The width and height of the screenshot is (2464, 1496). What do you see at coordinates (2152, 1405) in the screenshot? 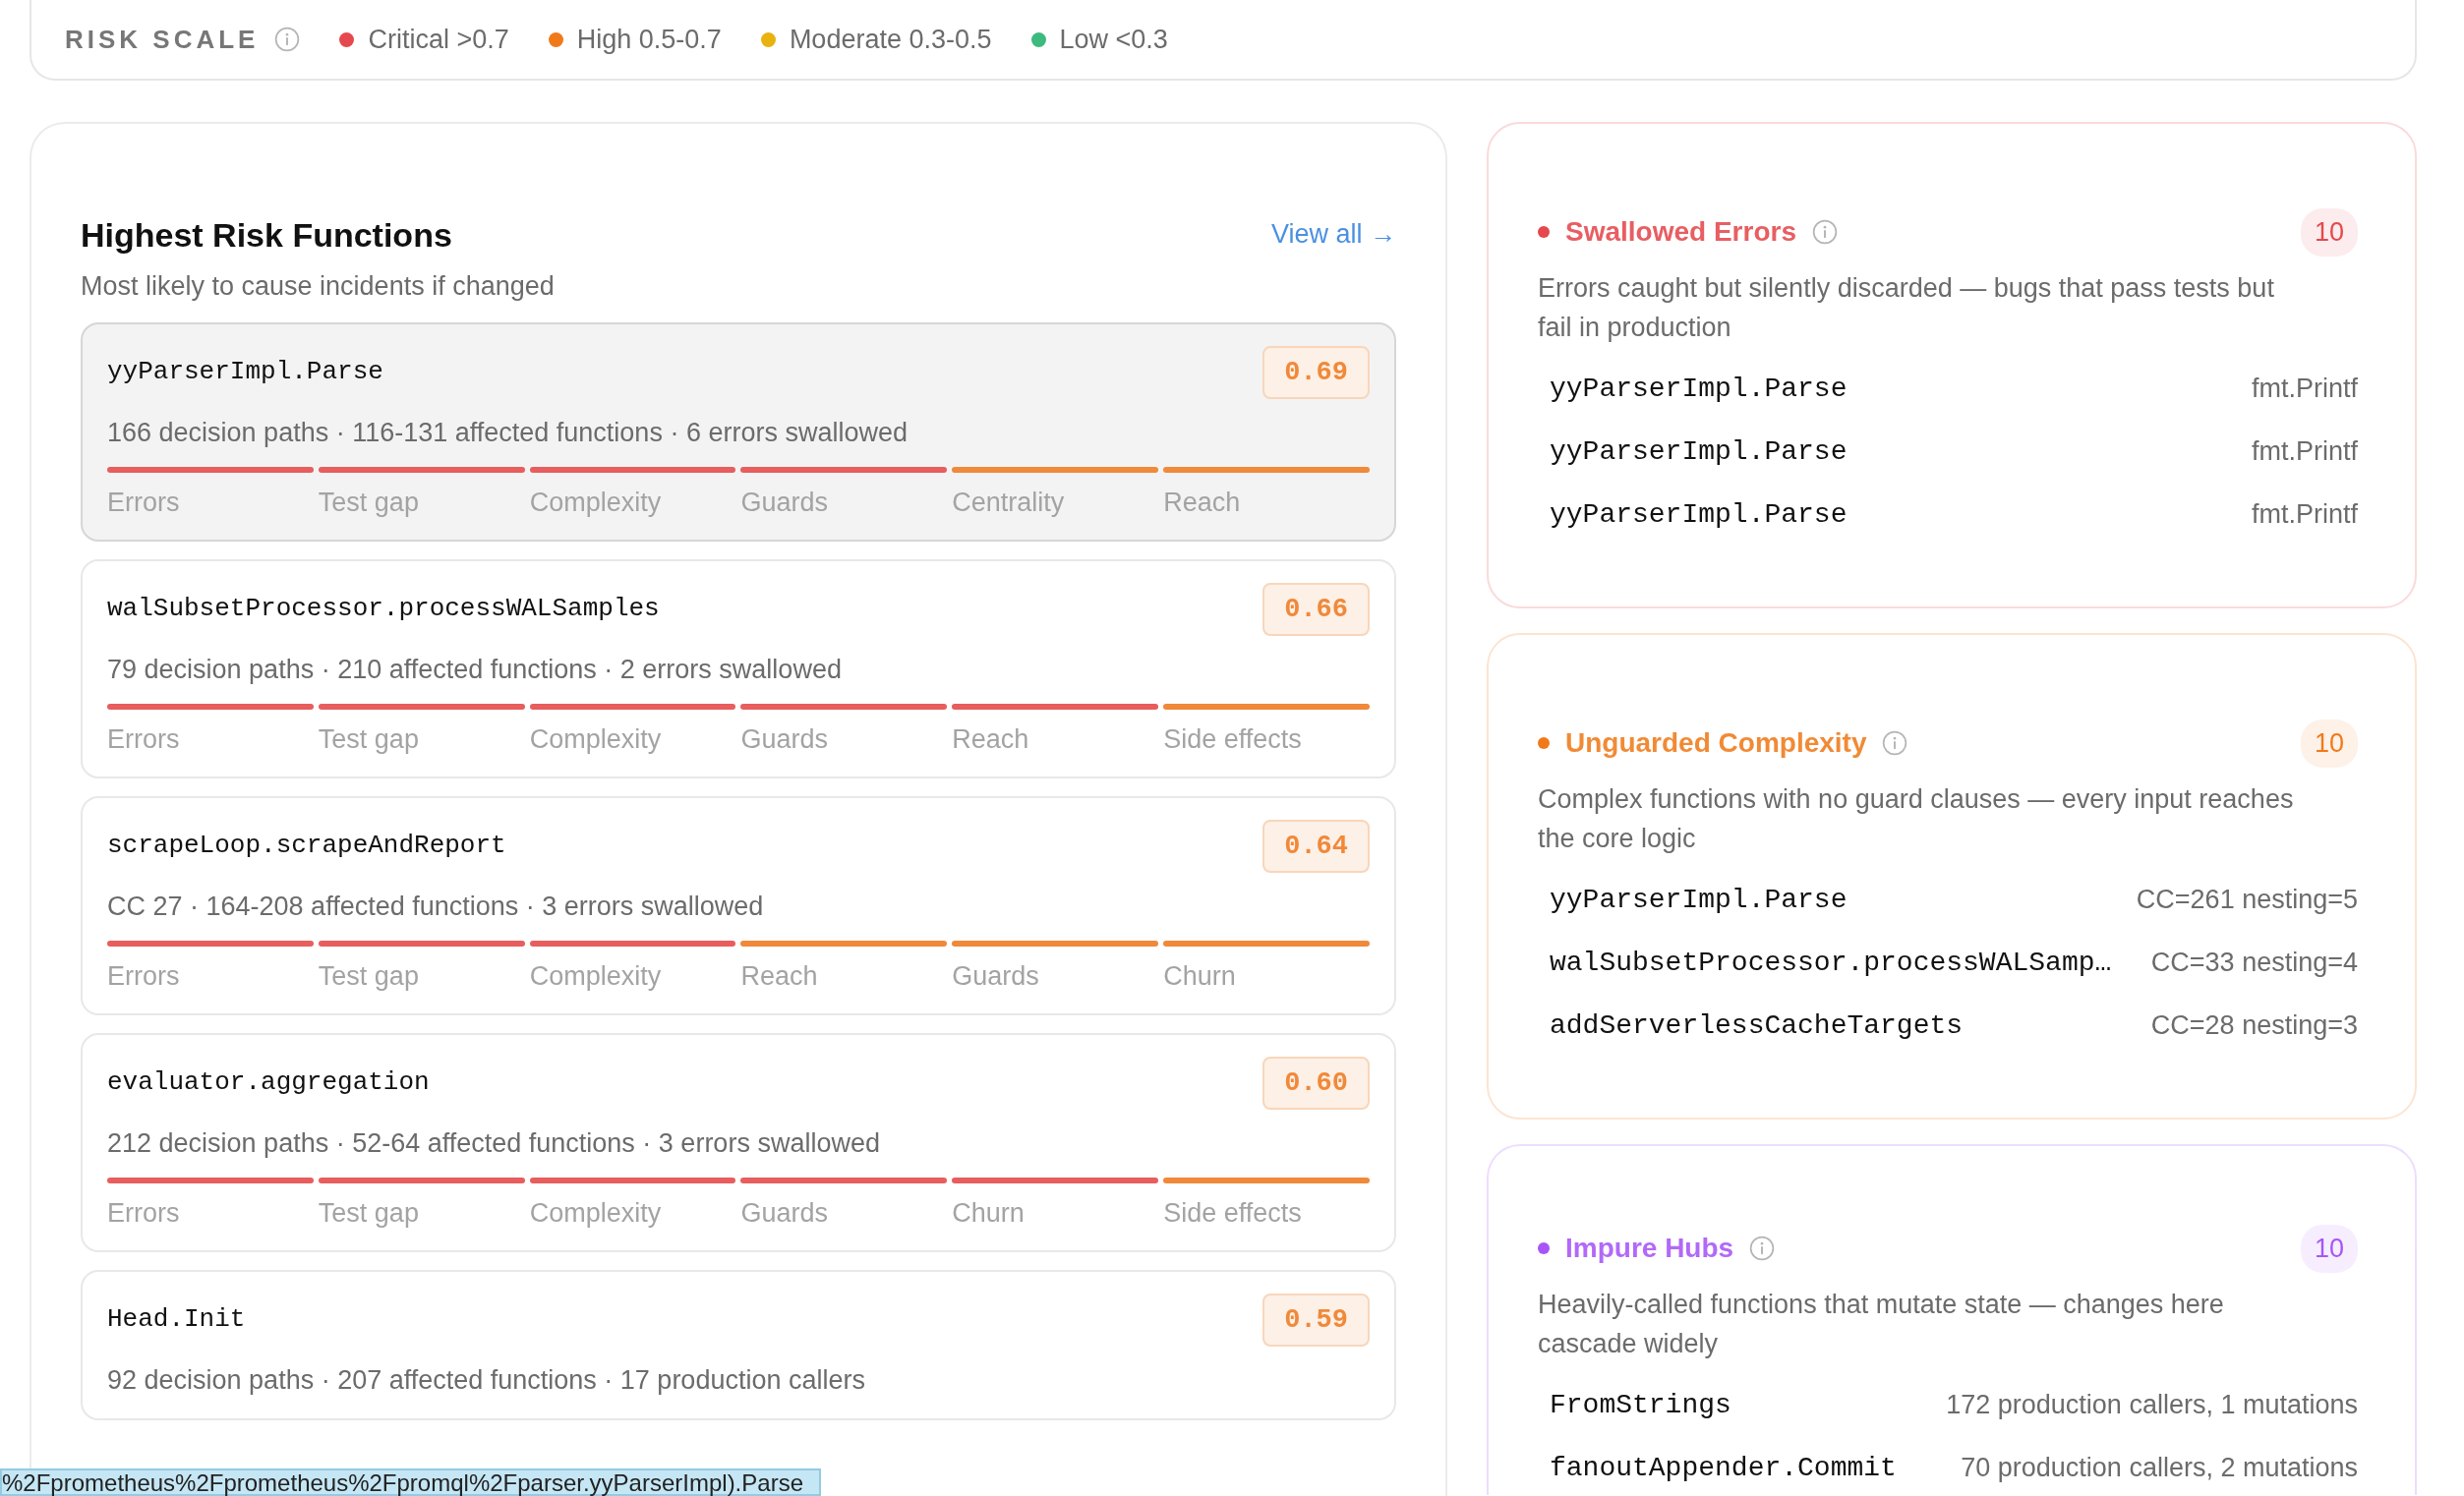
I see `function-detail: 172 production callers, 1 mutations` at bounding box center [2152, 1405].